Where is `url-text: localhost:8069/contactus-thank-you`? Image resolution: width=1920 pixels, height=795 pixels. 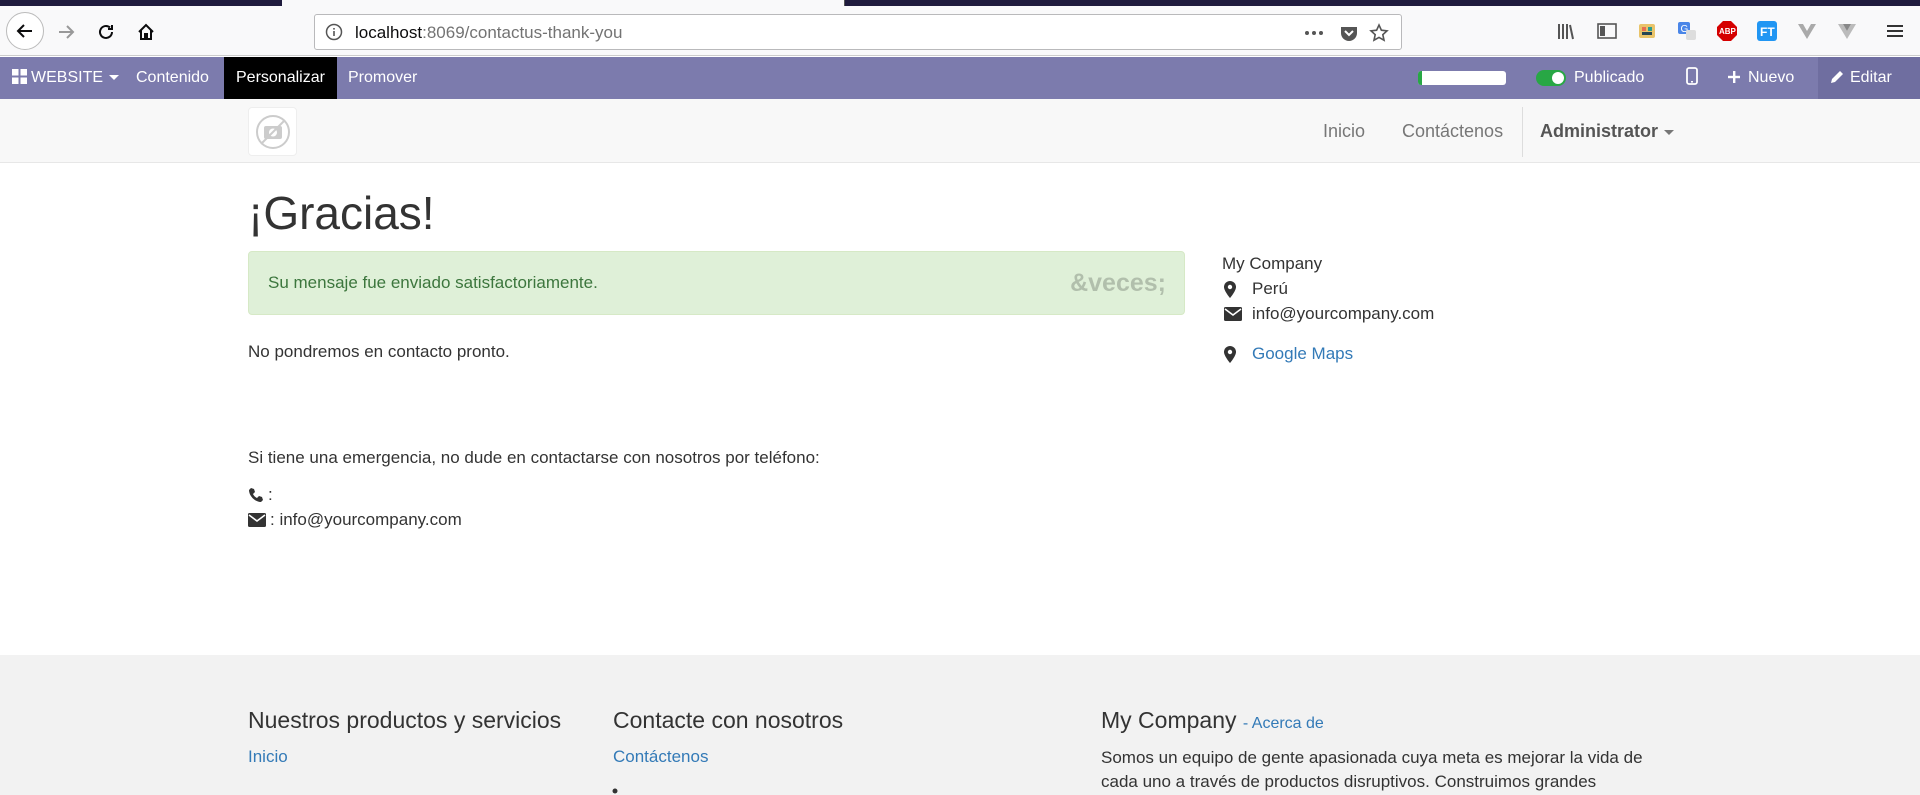
url-text: localhost:8069/contactus-thank-you is located at coordinates (488, 33).